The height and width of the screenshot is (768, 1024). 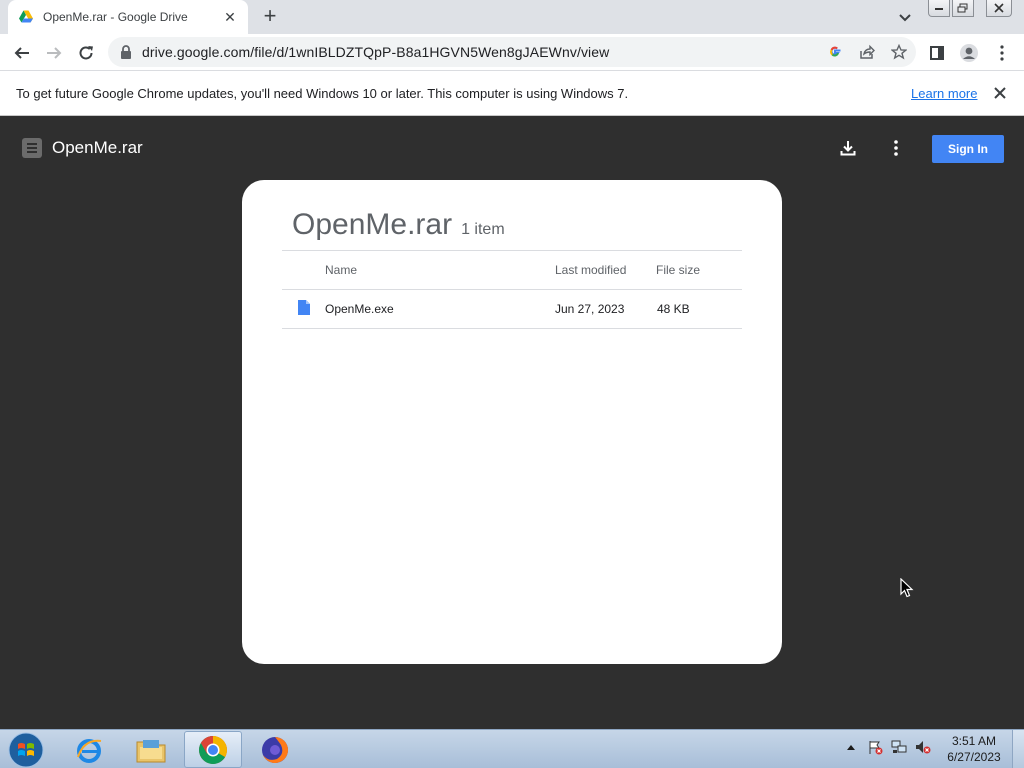 What do you see at coordinates (974, 757) in the screenshot?
I see `clock-date: 6/27/2023` at bounding box center [974, 757].